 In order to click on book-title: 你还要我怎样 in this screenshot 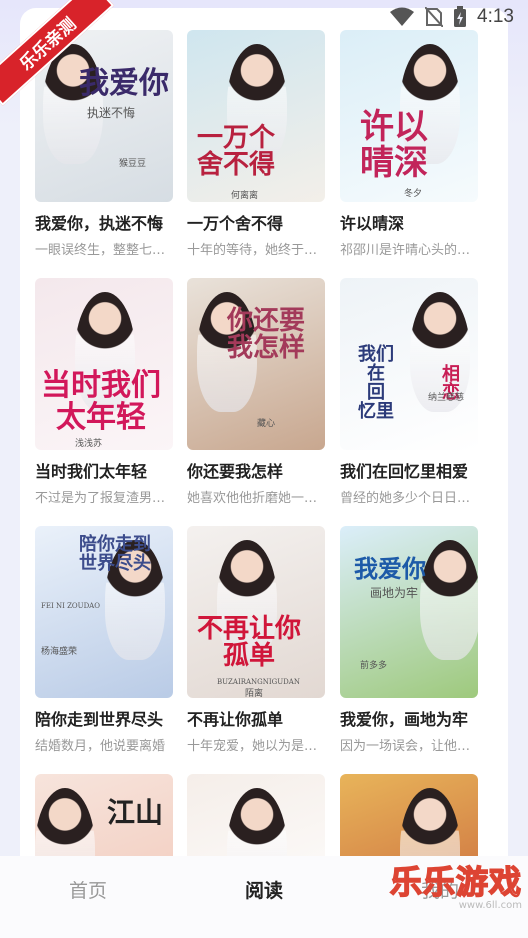, I will do `click(257, 470)`.